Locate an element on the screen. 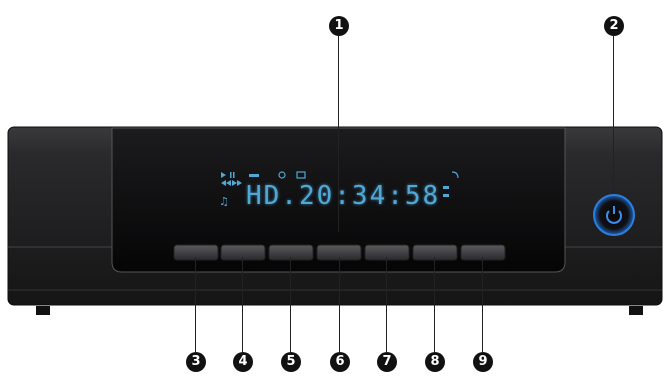 Image resolution: width=667 pixels, height=382 pixels. callout-2: 2 is located at coordinates (614, 26).